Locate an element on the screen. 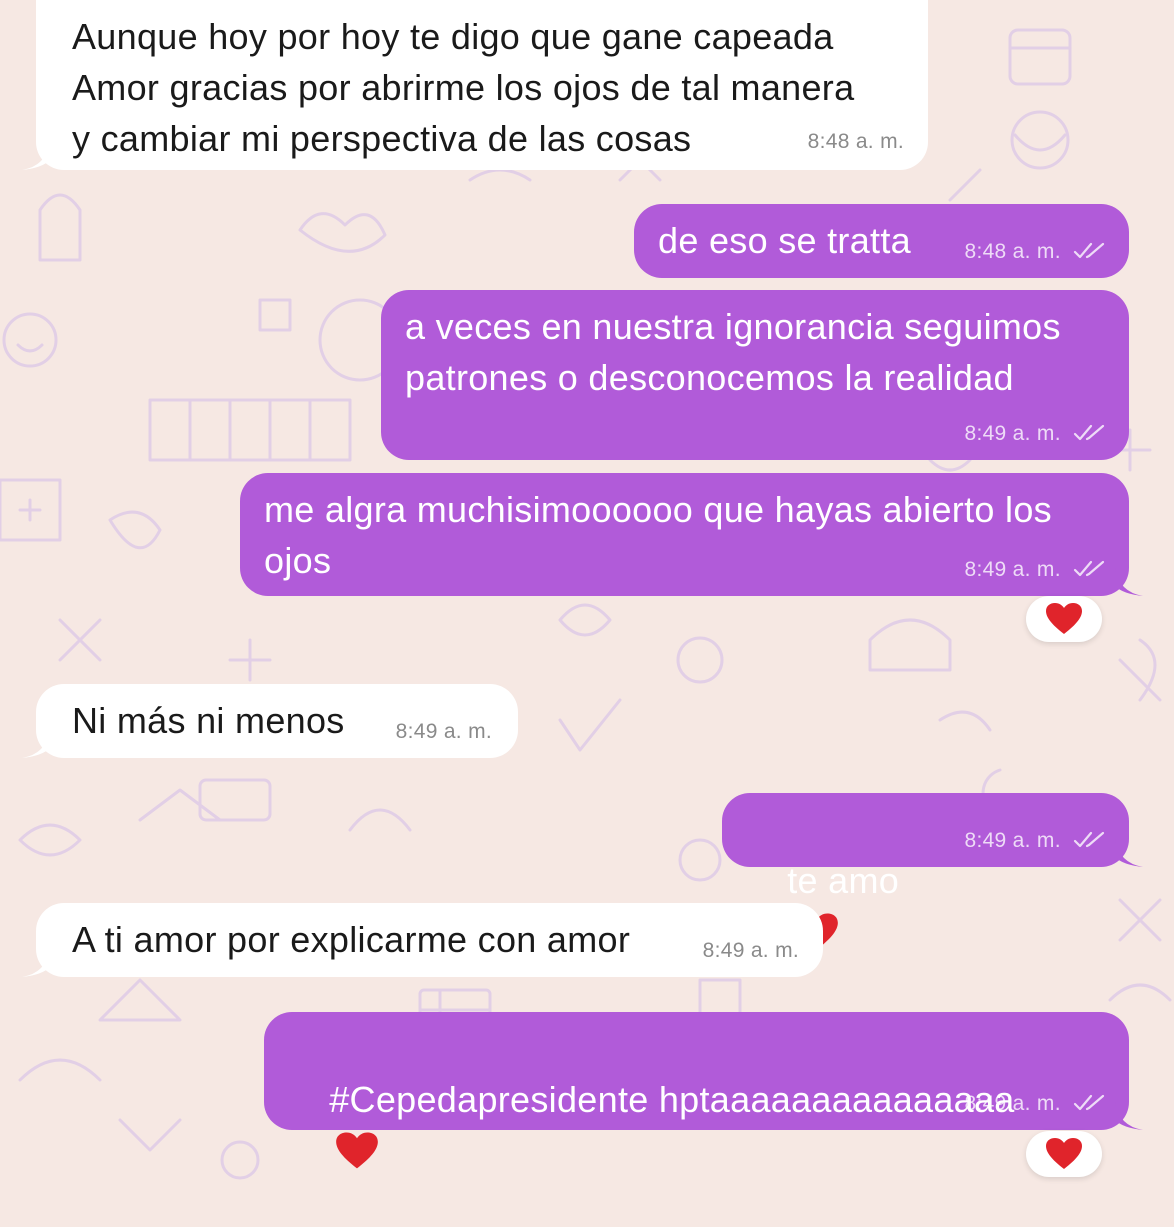  outgoing-message: de eso se tratta 8:48 a. m. is located at coordinates (881, 241).